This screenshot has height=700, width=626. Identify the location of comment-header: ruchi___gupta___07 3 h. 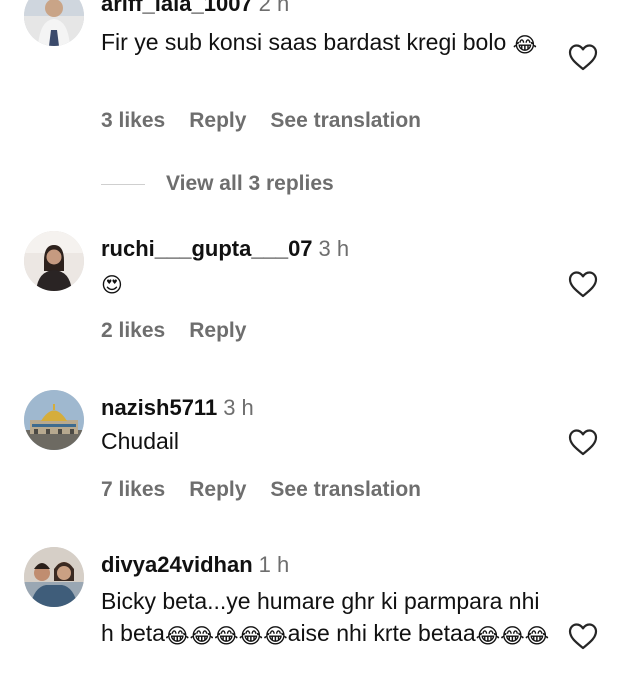
(225, 249).